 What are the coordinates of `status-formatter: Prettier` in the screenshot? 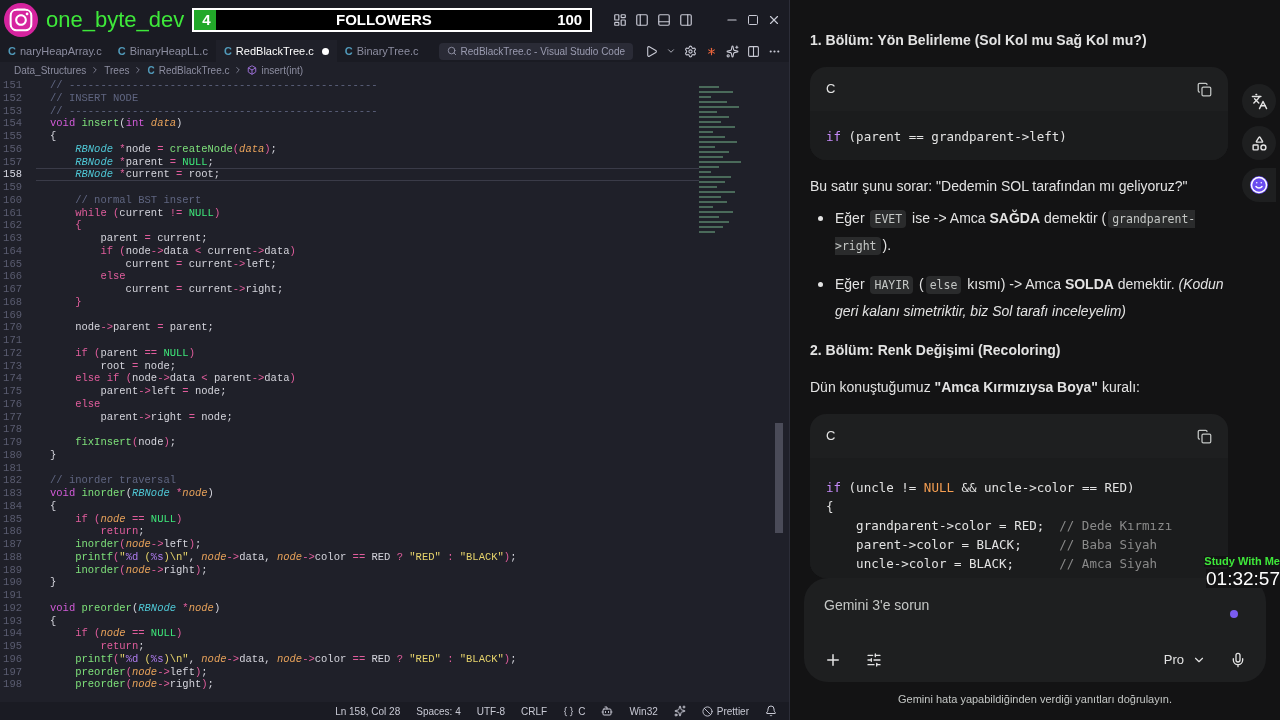 It's located at (725, 711).